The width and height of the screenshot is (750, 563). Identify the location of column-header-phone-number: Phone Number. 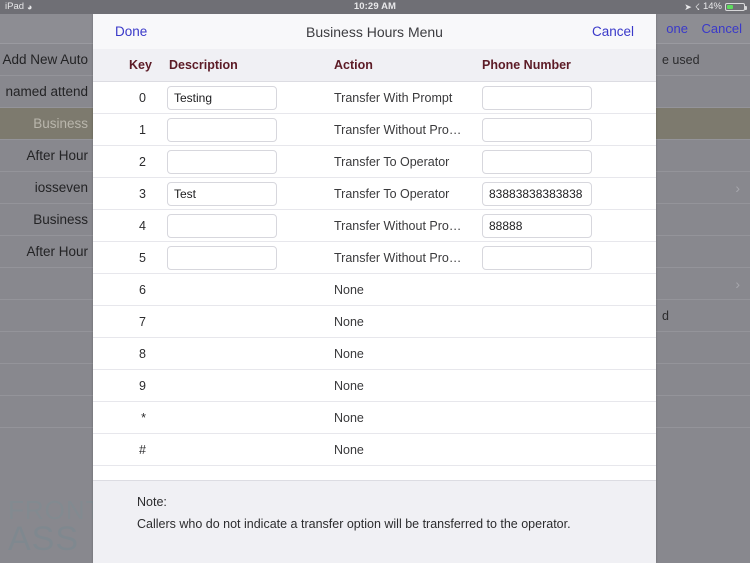
(526, 65).